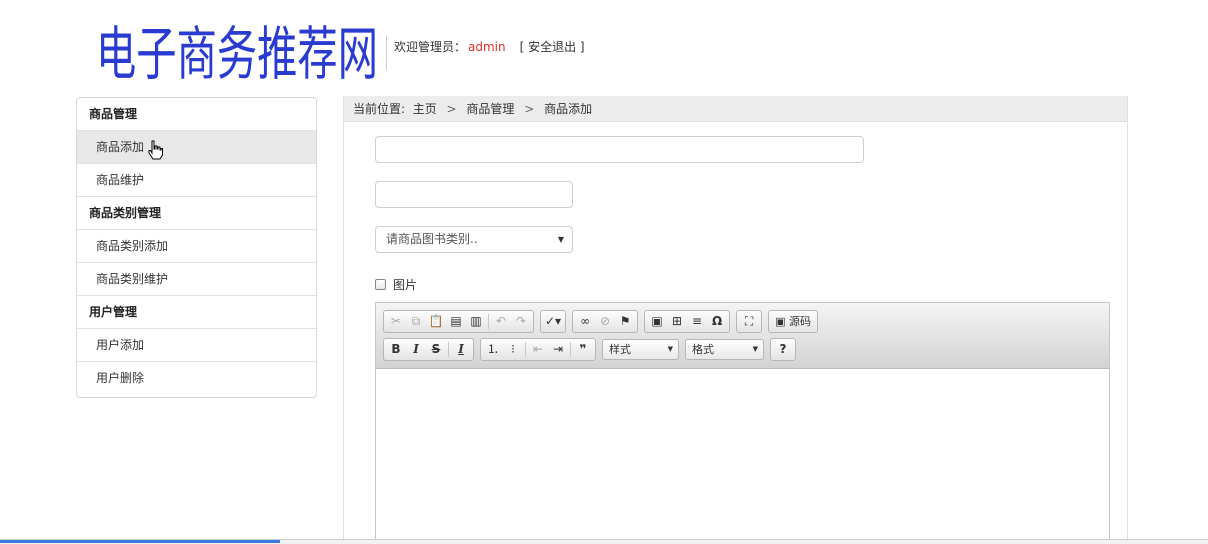 The image size is (1208, 544). What do you see at coordinates (405, 285) in the screenshot?
I see `image-checkbox-label: 图片` at bounding box center [405, 285].